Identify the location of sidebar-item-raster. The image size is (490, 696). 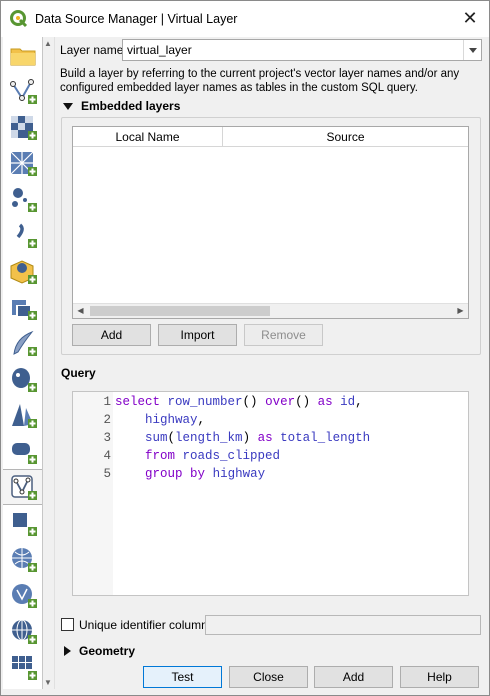
(22, 127).